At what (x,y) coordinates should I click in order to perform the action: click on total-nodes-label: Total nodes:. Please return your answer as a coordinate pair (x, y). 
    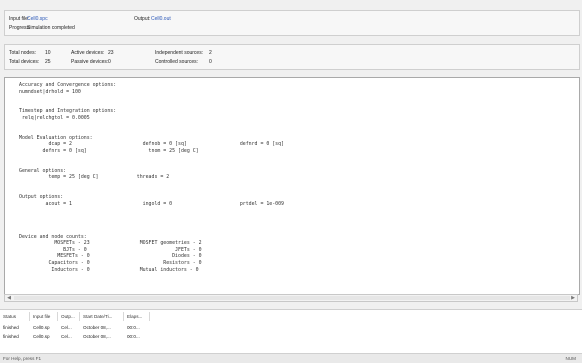
    Looking at the image, I should click on (22, 53).